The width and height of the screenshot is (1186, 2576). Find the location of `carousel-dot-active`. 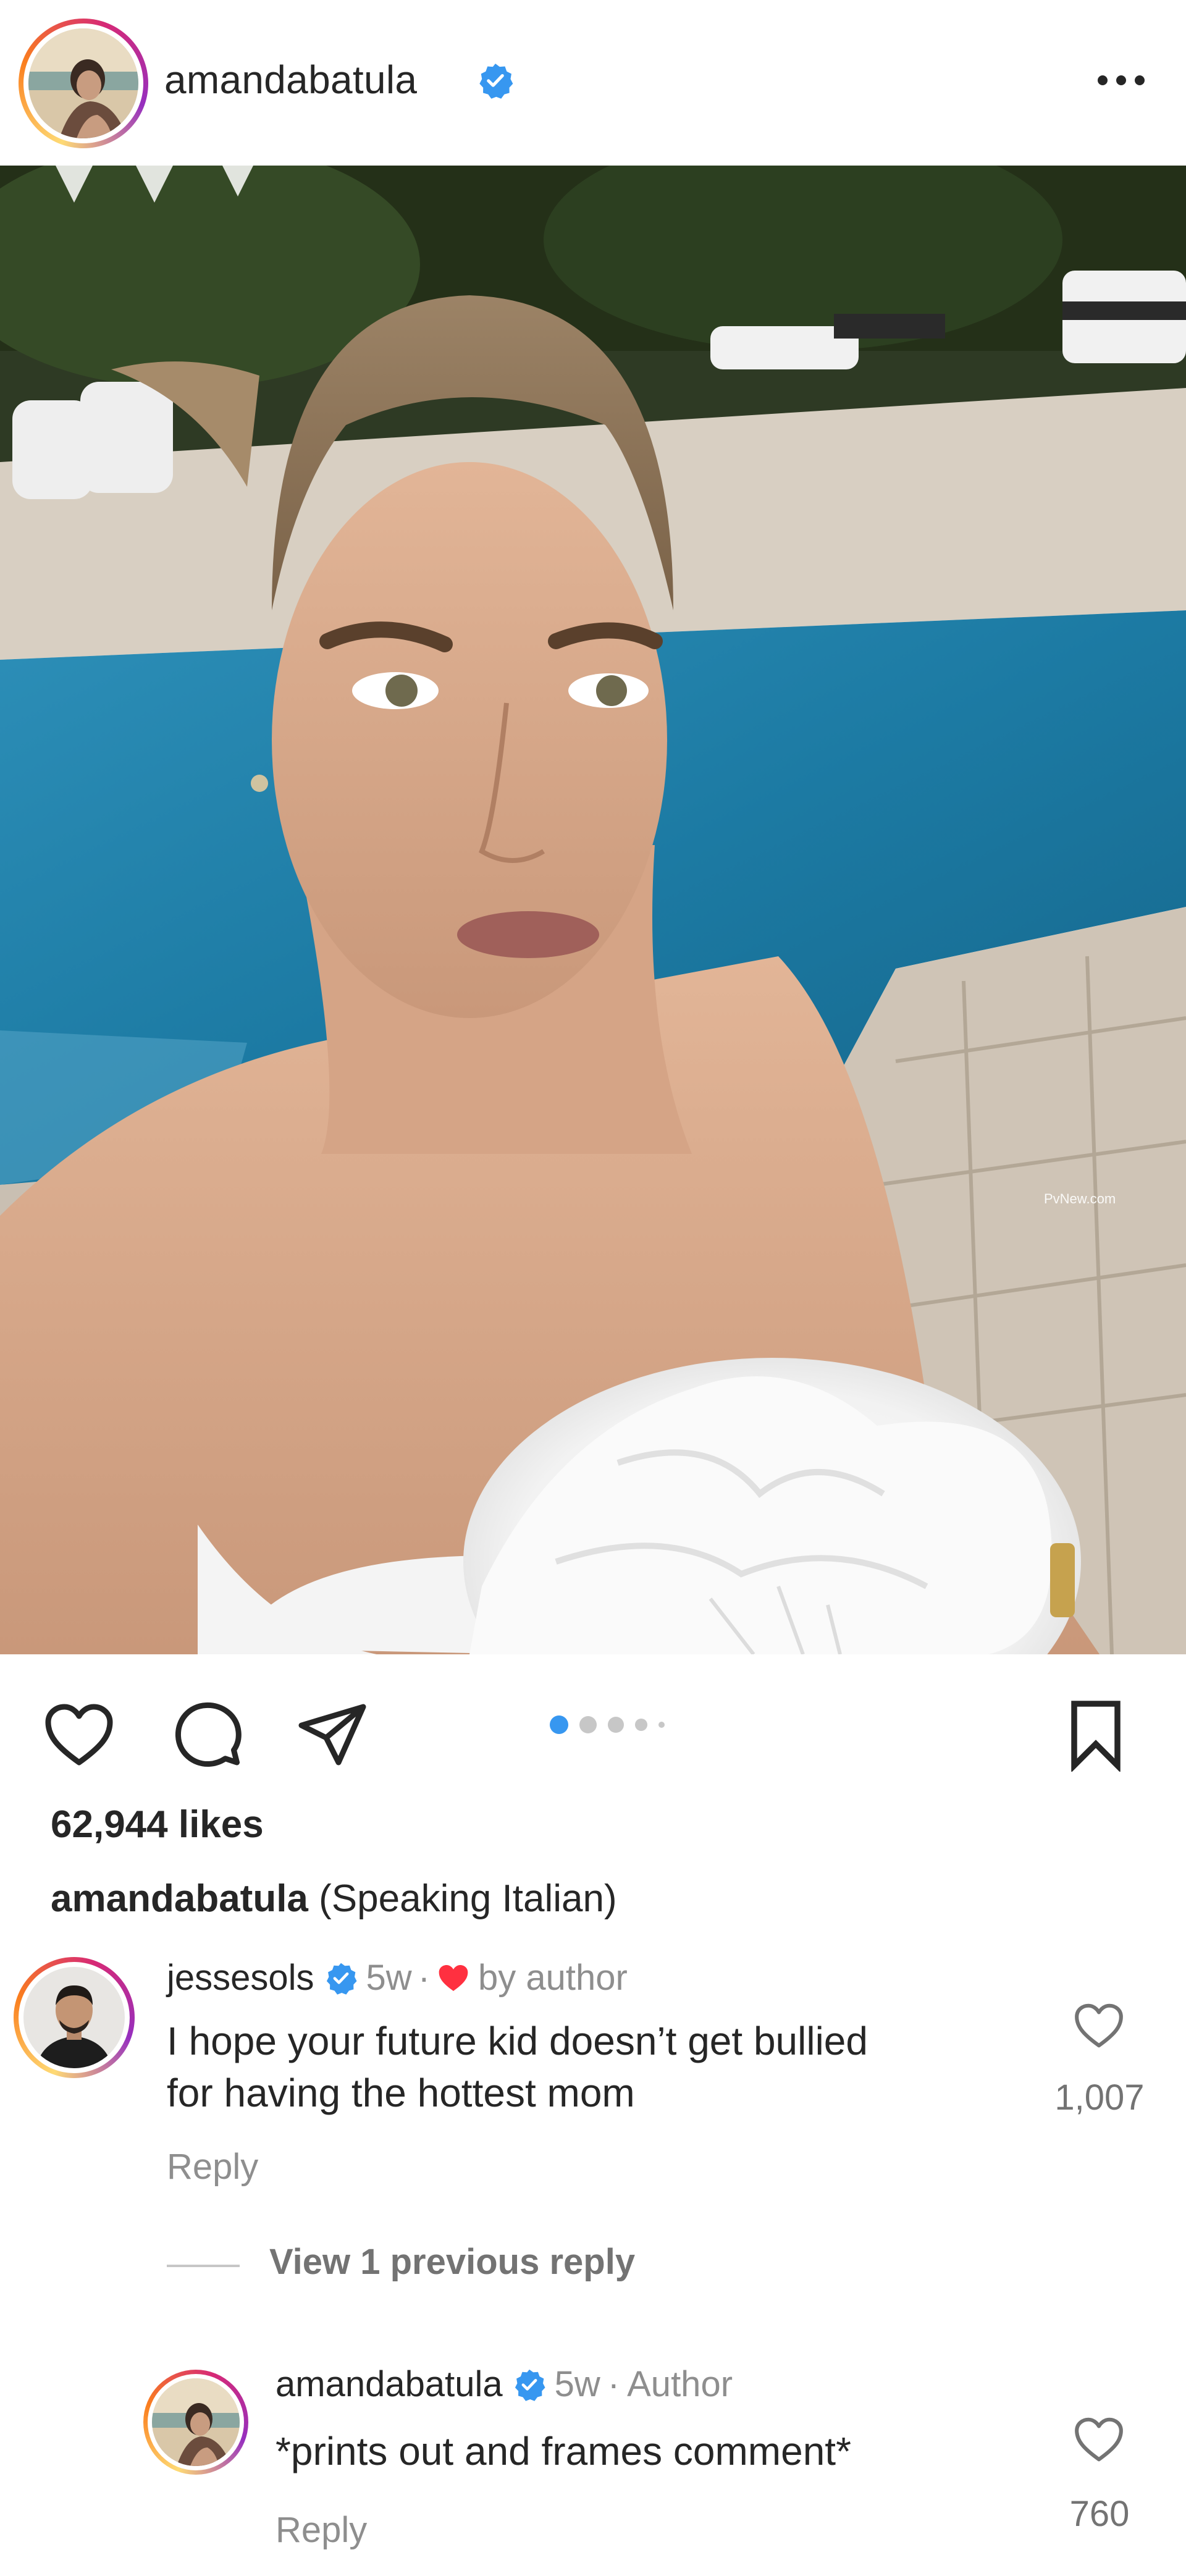

carousel-dot-active is located at coordinates (559, 1724).